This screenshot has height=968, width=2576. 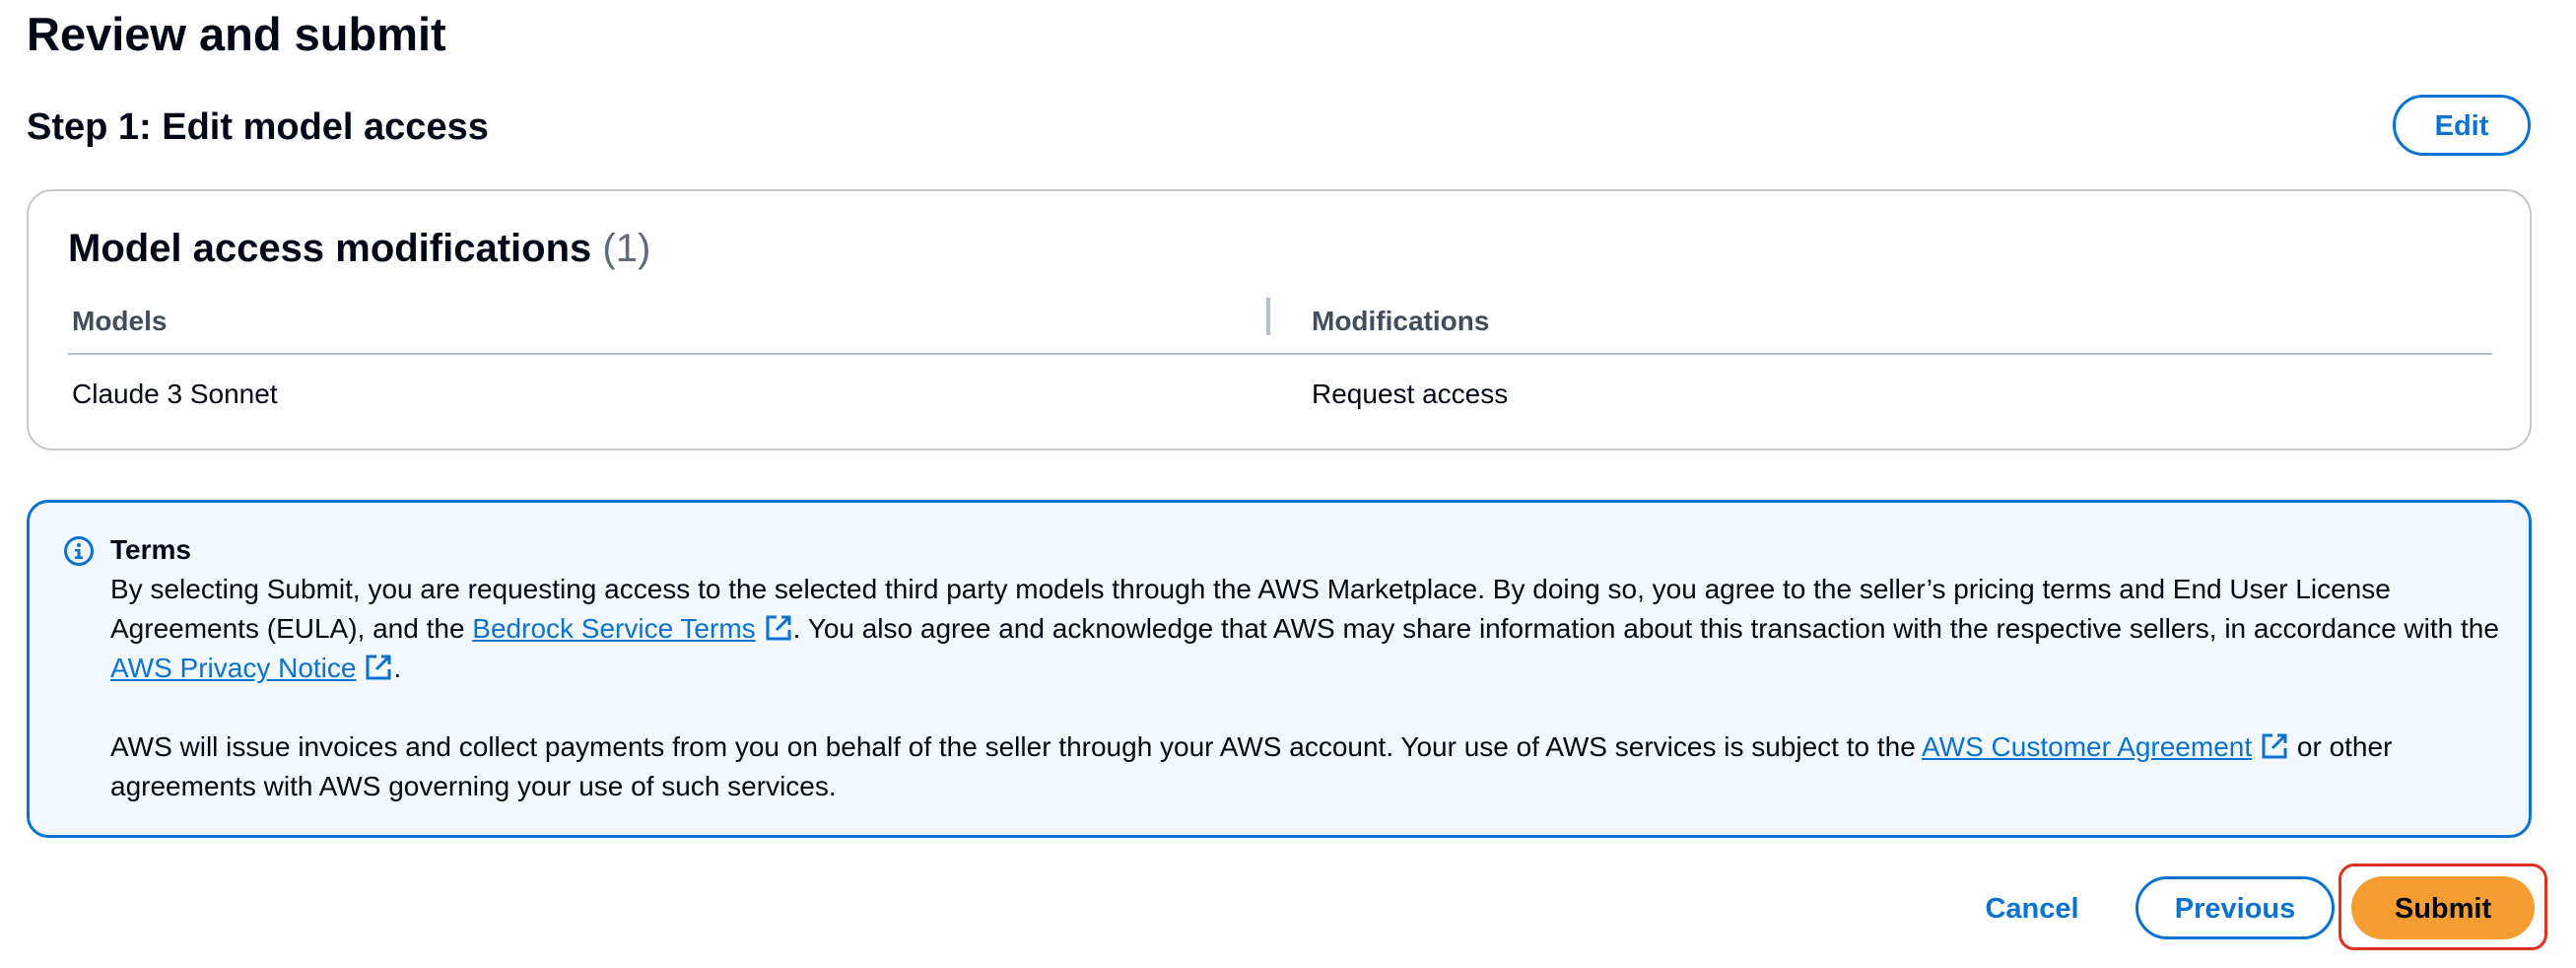 What do you see at coordinates (2443, 907) in the screenshot?
I see `submit-button: Submit` at bounding box center [2443, 907].